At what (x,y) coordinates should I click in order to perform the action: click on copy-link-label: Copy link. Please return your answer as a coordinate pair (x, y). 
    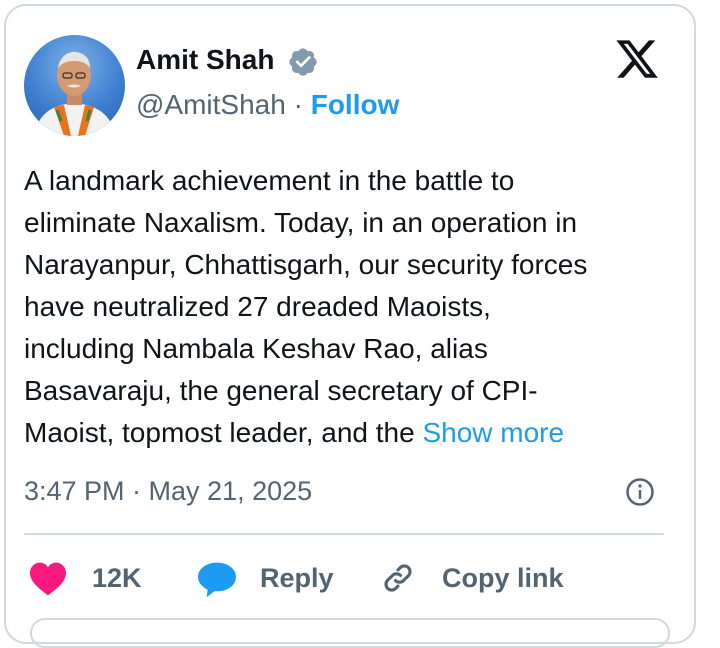
    Looking at the image, I should click on (503, 578).